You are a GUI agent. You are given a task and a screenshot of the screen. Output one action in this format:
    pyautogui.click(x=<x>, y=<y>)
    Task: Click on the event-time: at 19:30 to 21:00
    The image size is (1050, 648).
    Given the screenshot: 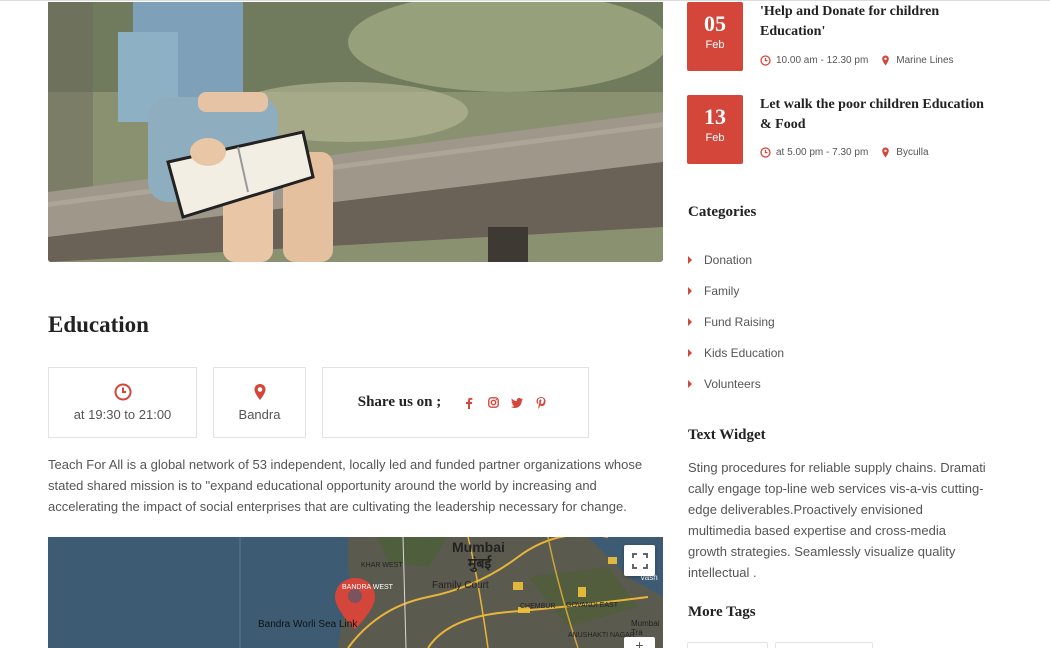 What is the action you would take?
    pyautogui.click(x=122, y=414)
    